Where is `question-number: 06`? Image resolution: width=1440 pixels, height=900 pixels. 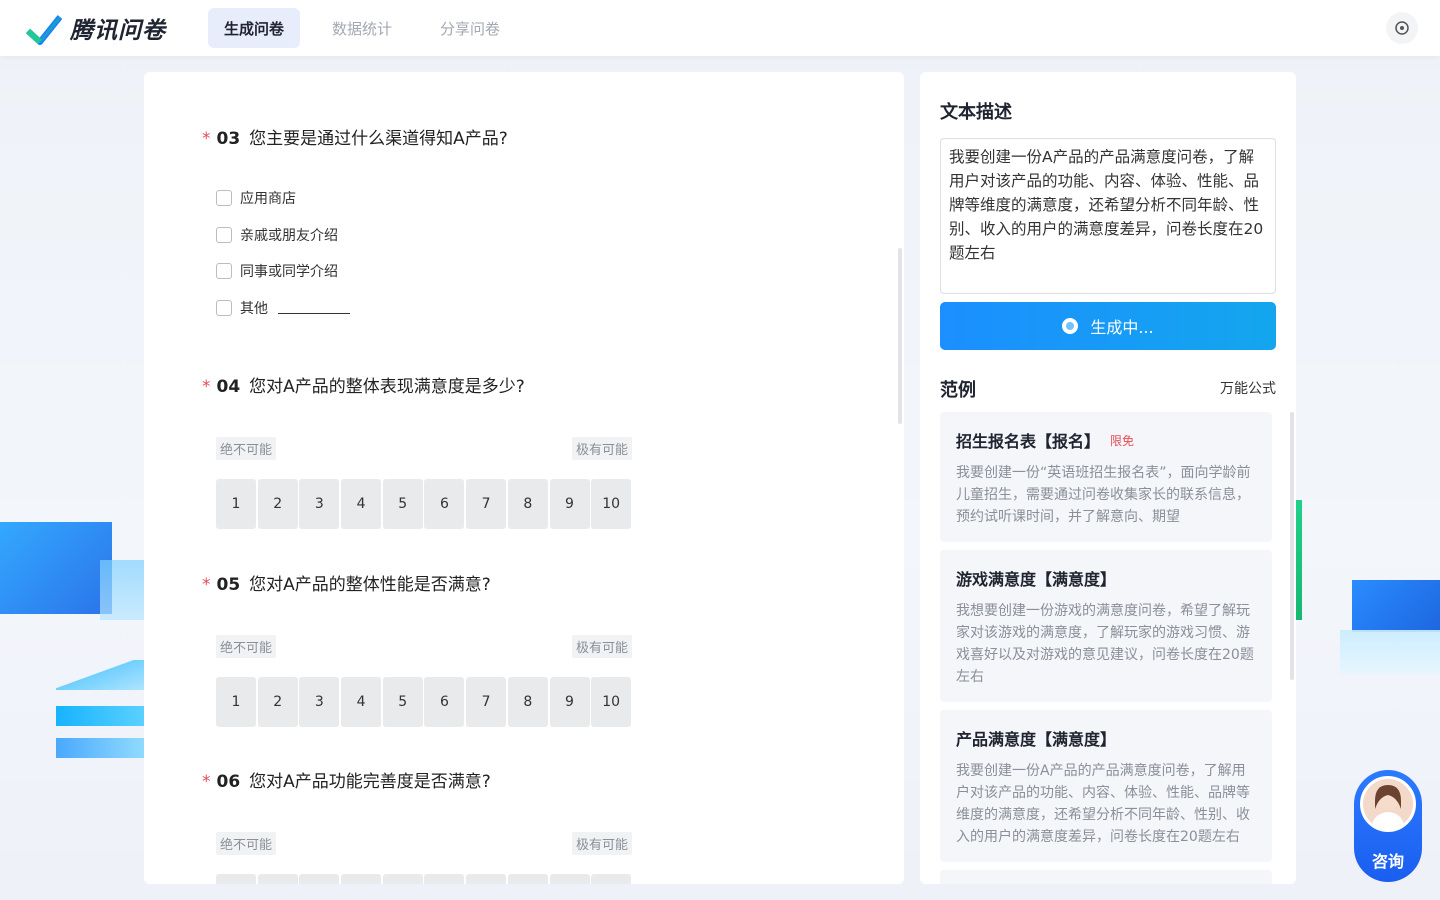
question-number: 06 is located at coordinates (228, 782).